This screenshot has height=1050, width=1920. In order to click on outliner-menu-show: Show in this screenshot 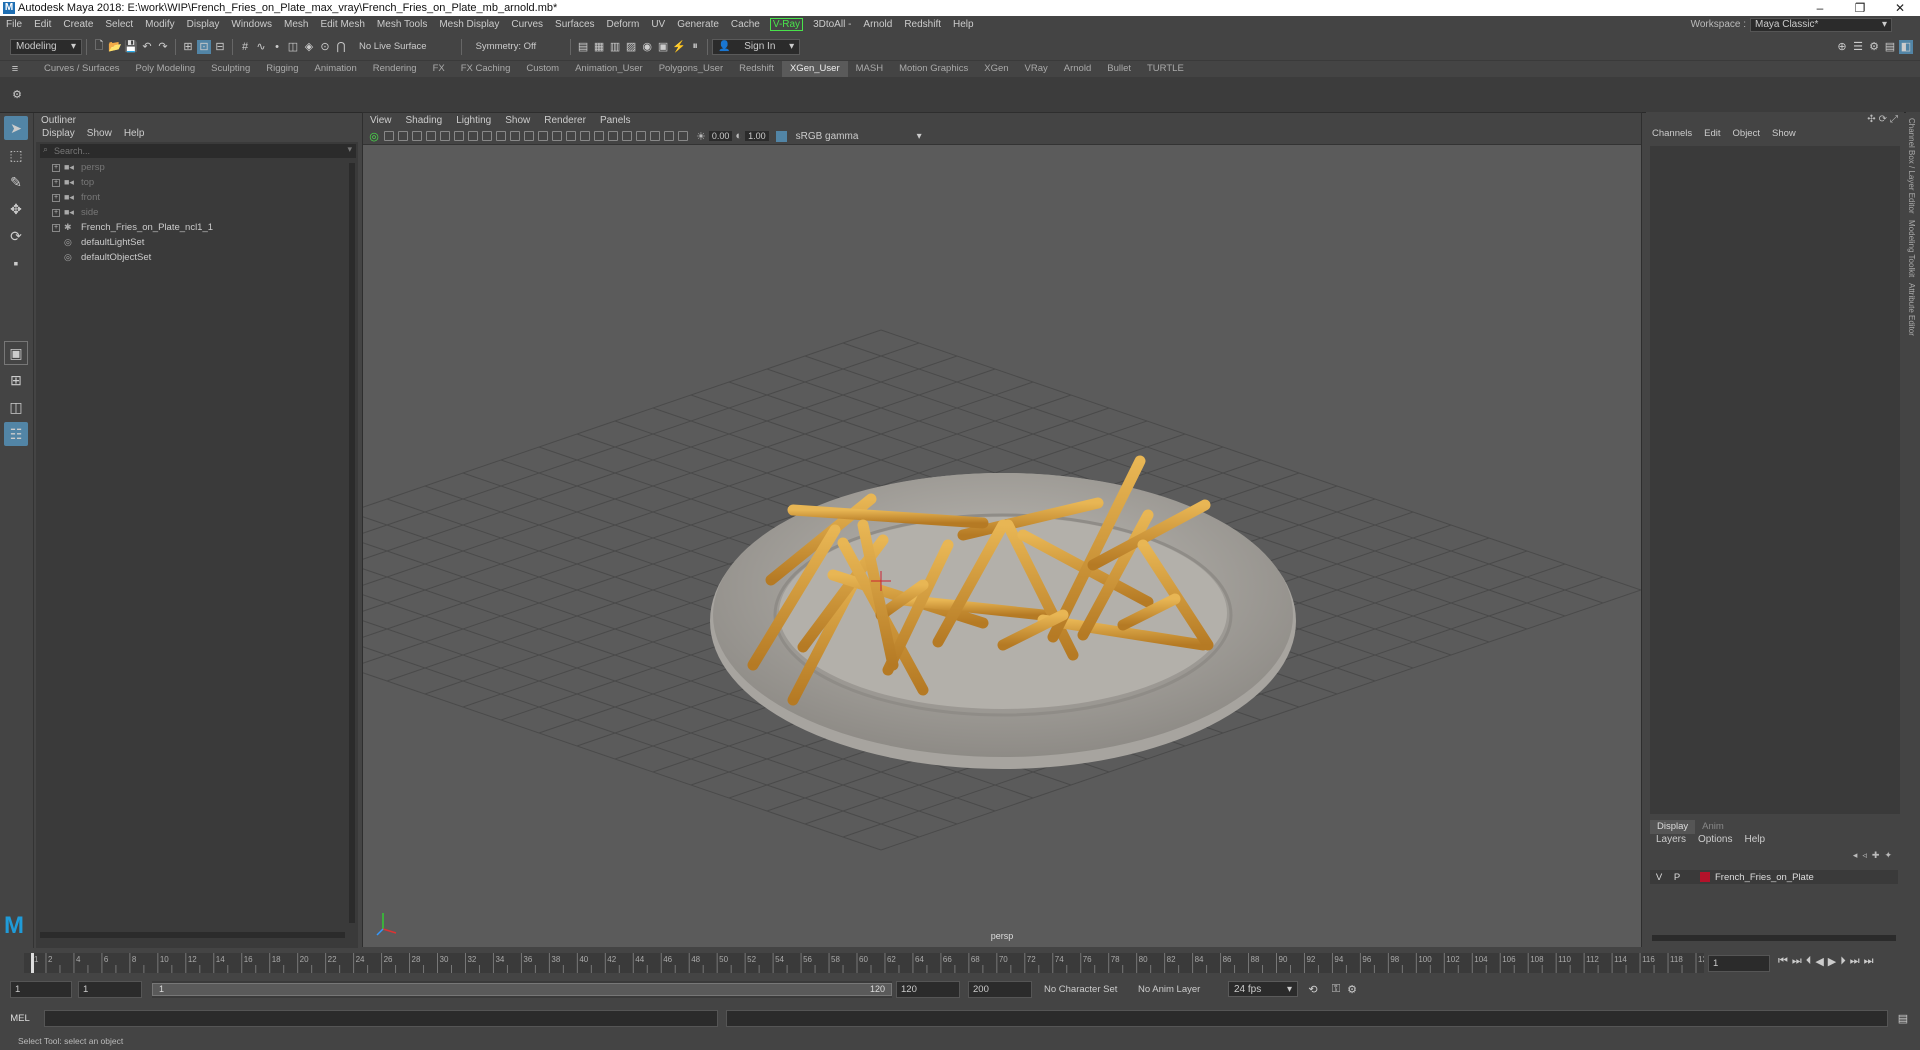, I will do `click(99, 135)`.